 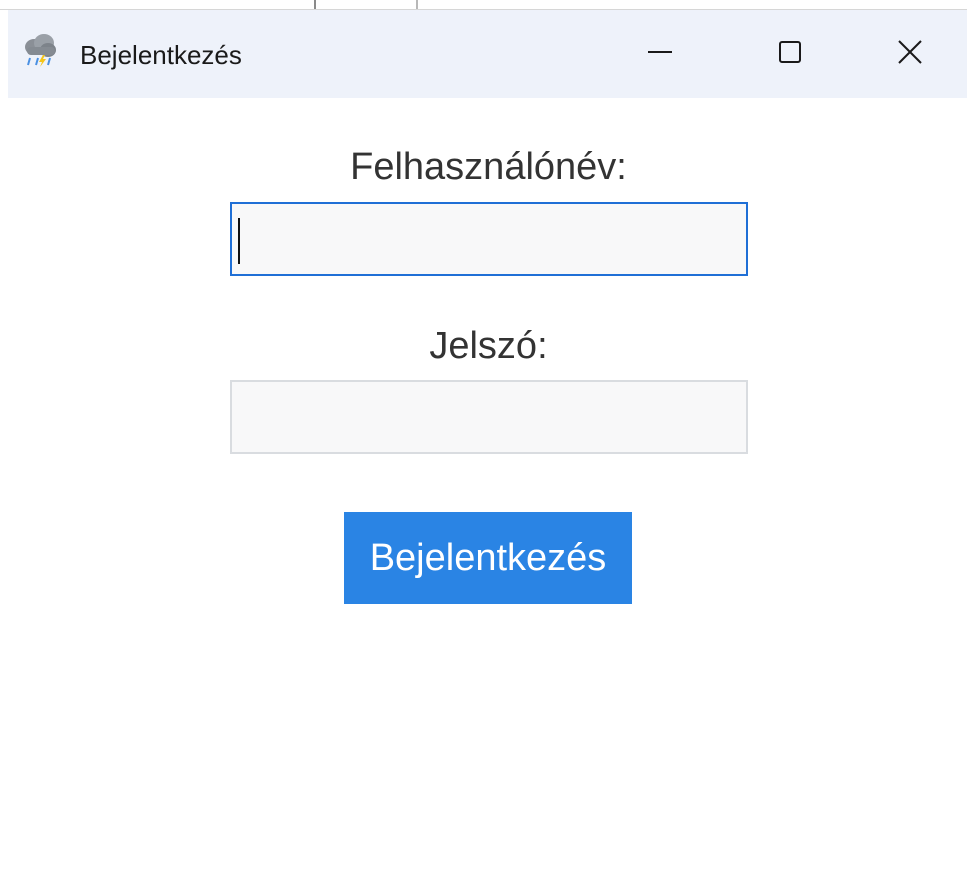 What do you see at coordinates (239, 241) in the screenshot?
I see `text-caret` at bounding box center [239, 241].